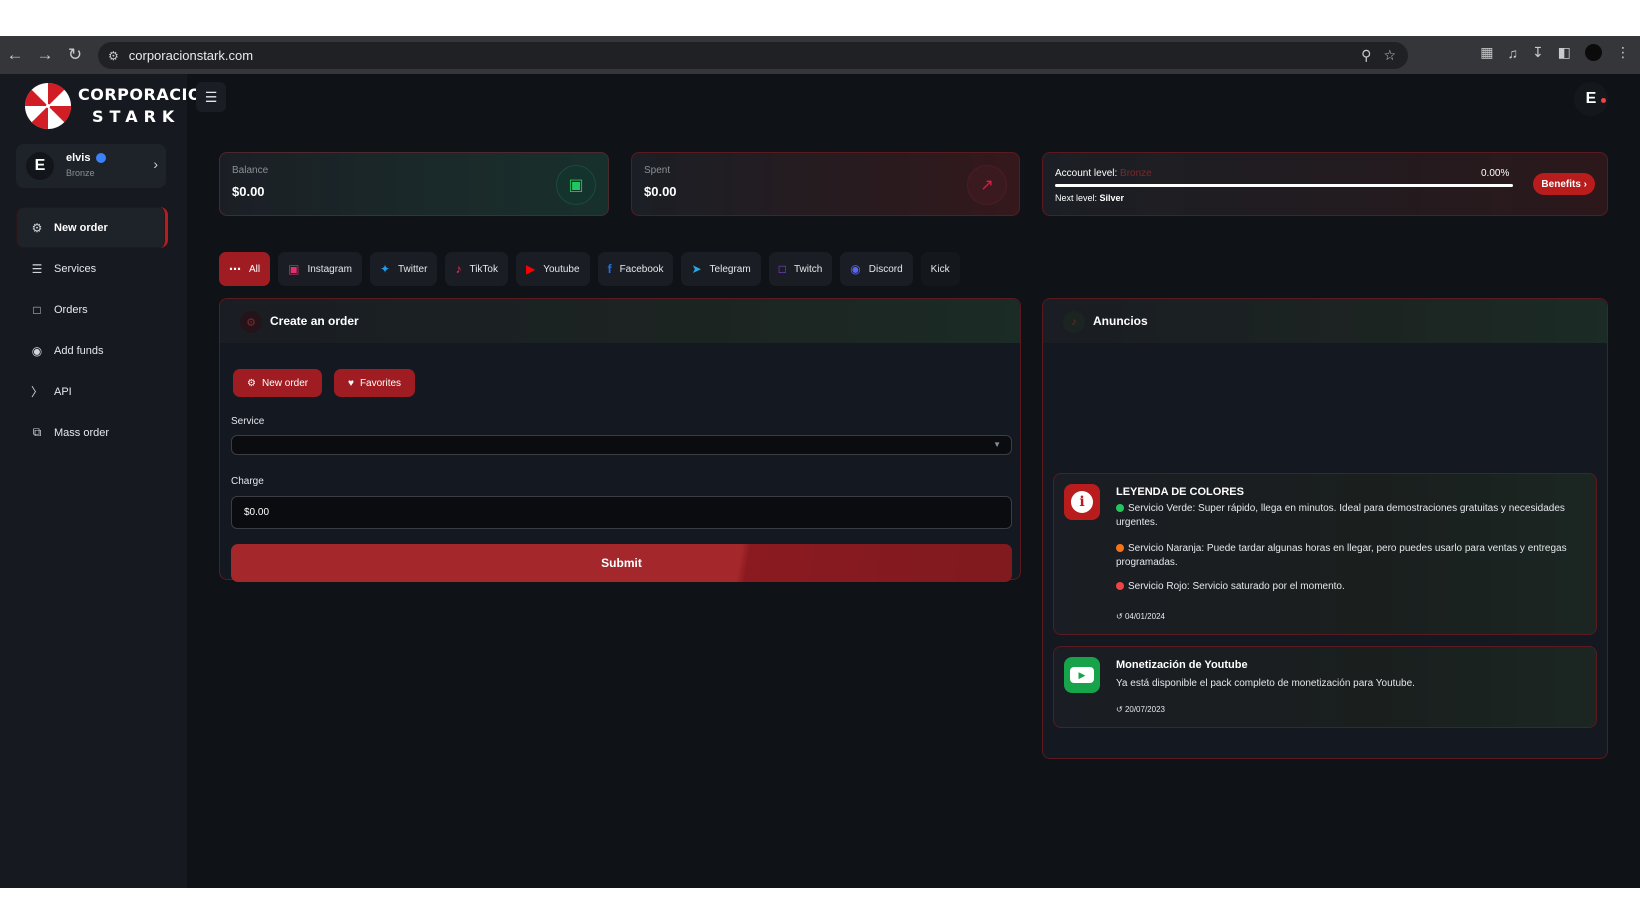  What do you see at coordinates (1513, 53) in the screenshot?
I see `media-icon: ♫` at bounding box center [1513, 53].